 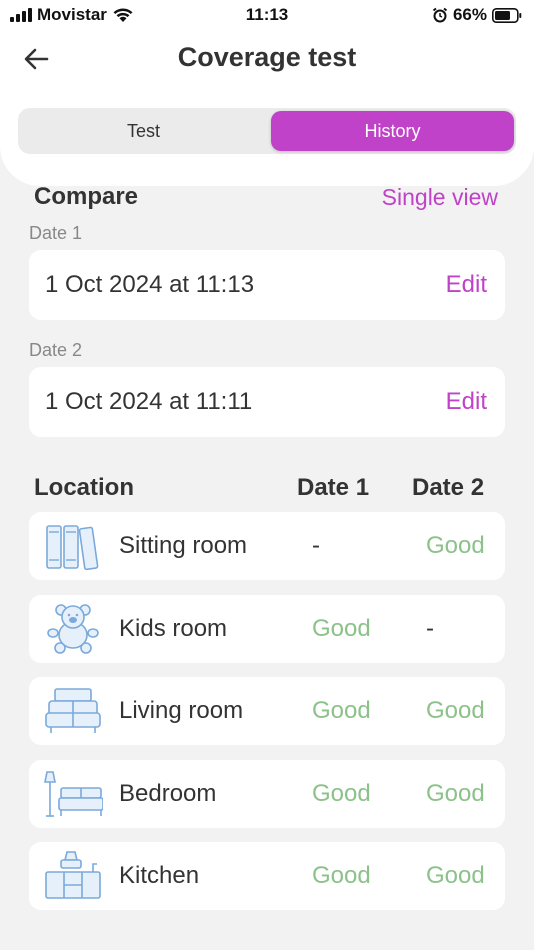 What do you see at coordinates (73, 629) in the screenshot?
I see `teddy-bear-icon` at bounding box center [73, 629].